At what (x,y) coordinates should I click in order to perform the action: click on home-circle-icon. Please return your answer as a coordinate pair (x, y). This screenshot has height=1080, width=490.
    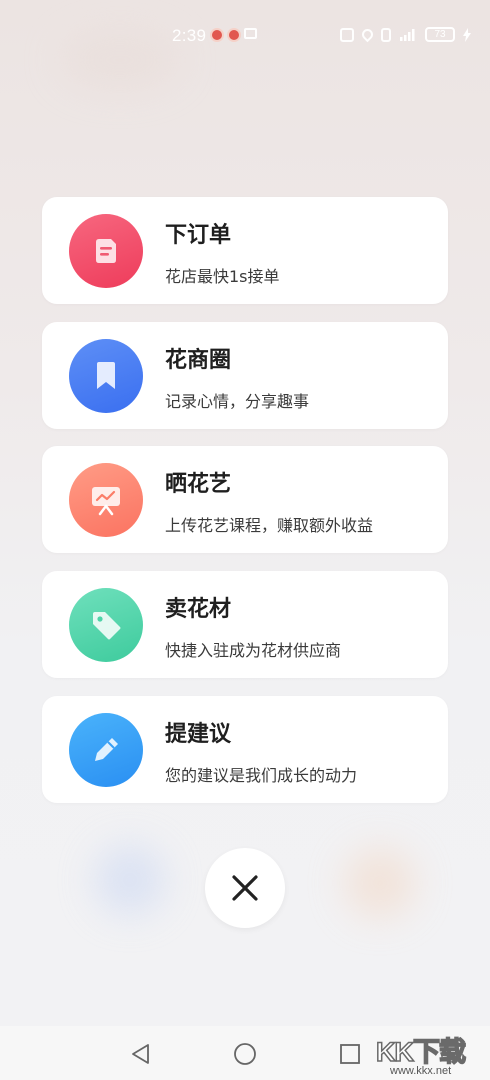
    Looking at the image, I should click on (245, 1054).